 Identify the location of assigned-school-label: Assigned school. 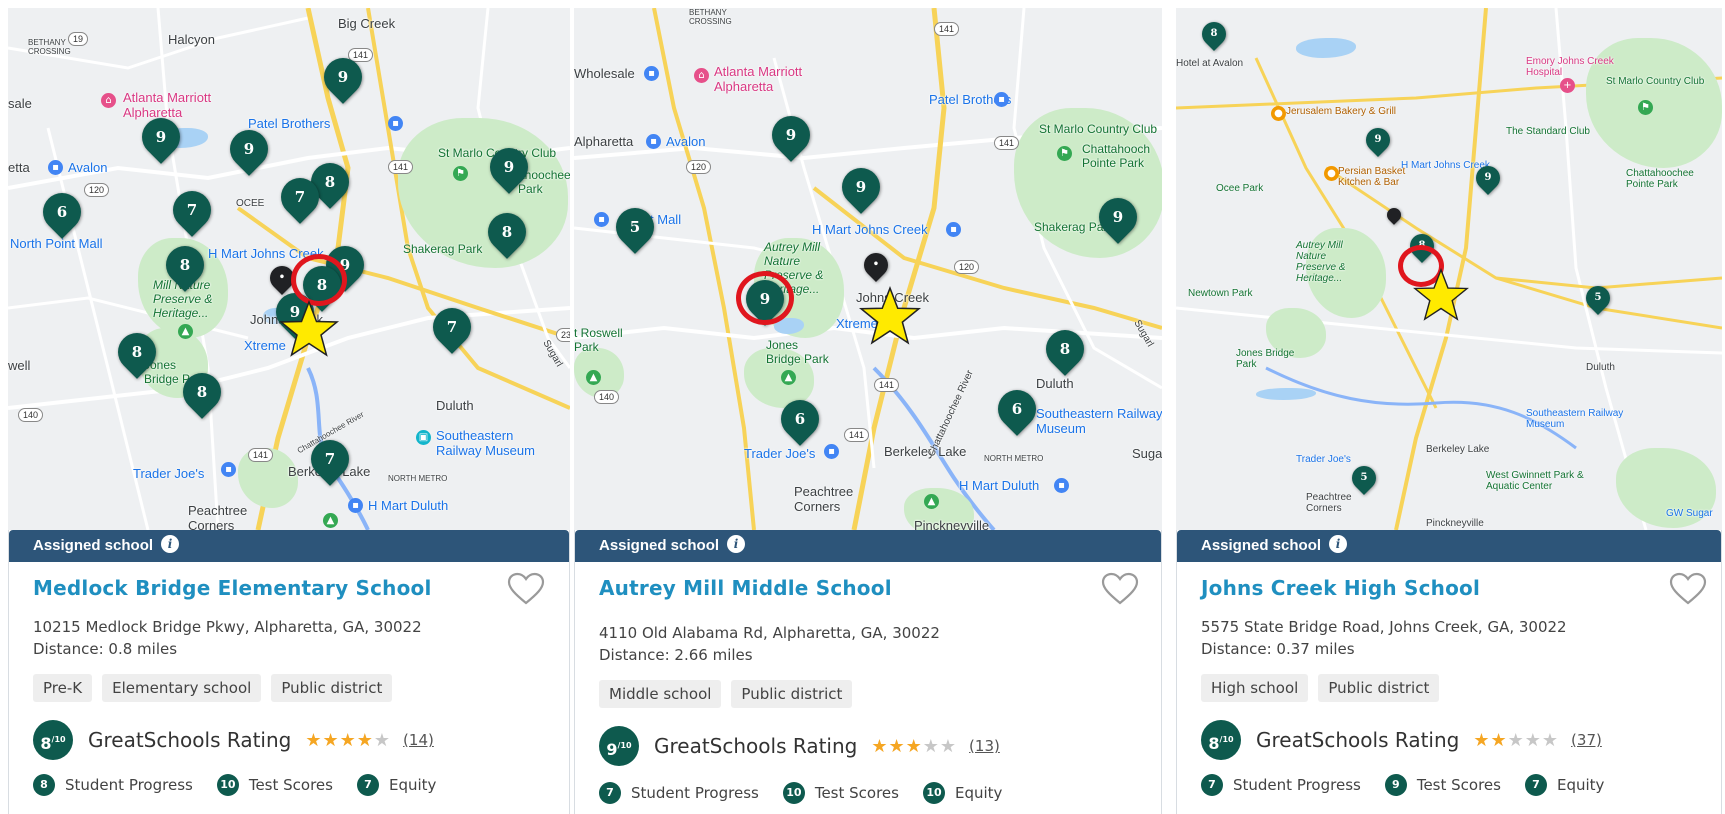
(659, 545).